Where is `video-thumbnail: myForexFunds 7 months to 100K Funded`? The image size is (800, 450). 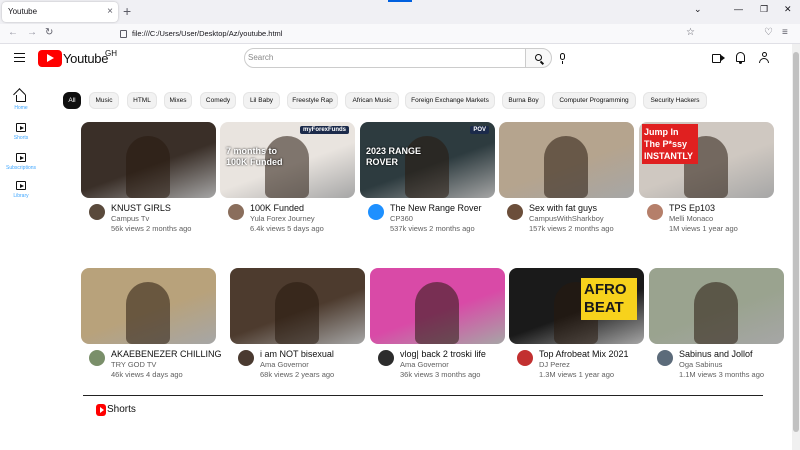 video-thumbnail: myForexFunds 7 months to 100K Funded is located at coordinates (287, 160).